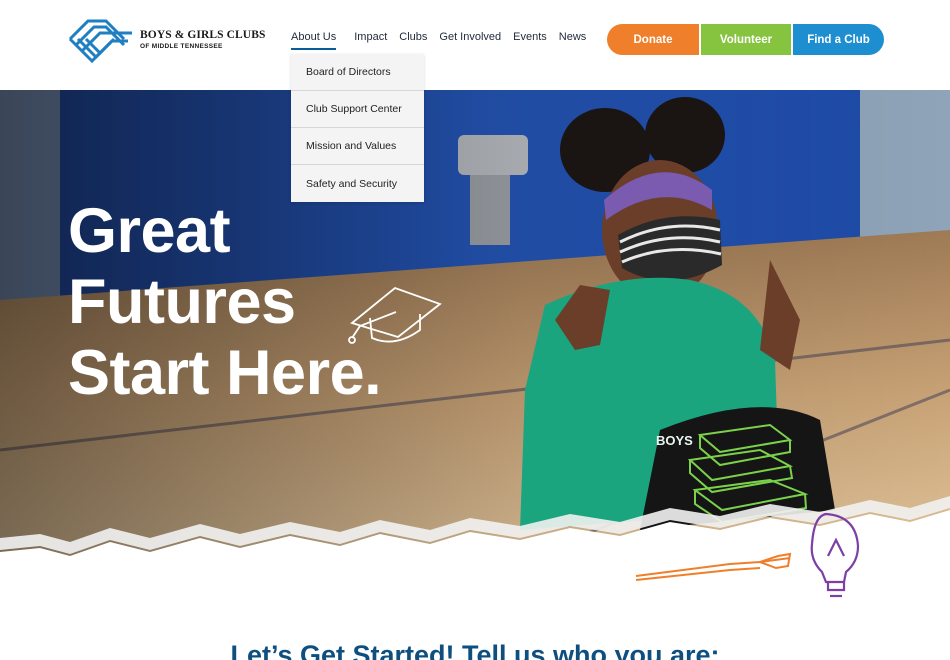 The width and height of the screenshot is (950, 660). I want to click on site-logo: BOYS & GIRLS CLUBS OF MIDDLE TENNESSEE, so click(165, 40).